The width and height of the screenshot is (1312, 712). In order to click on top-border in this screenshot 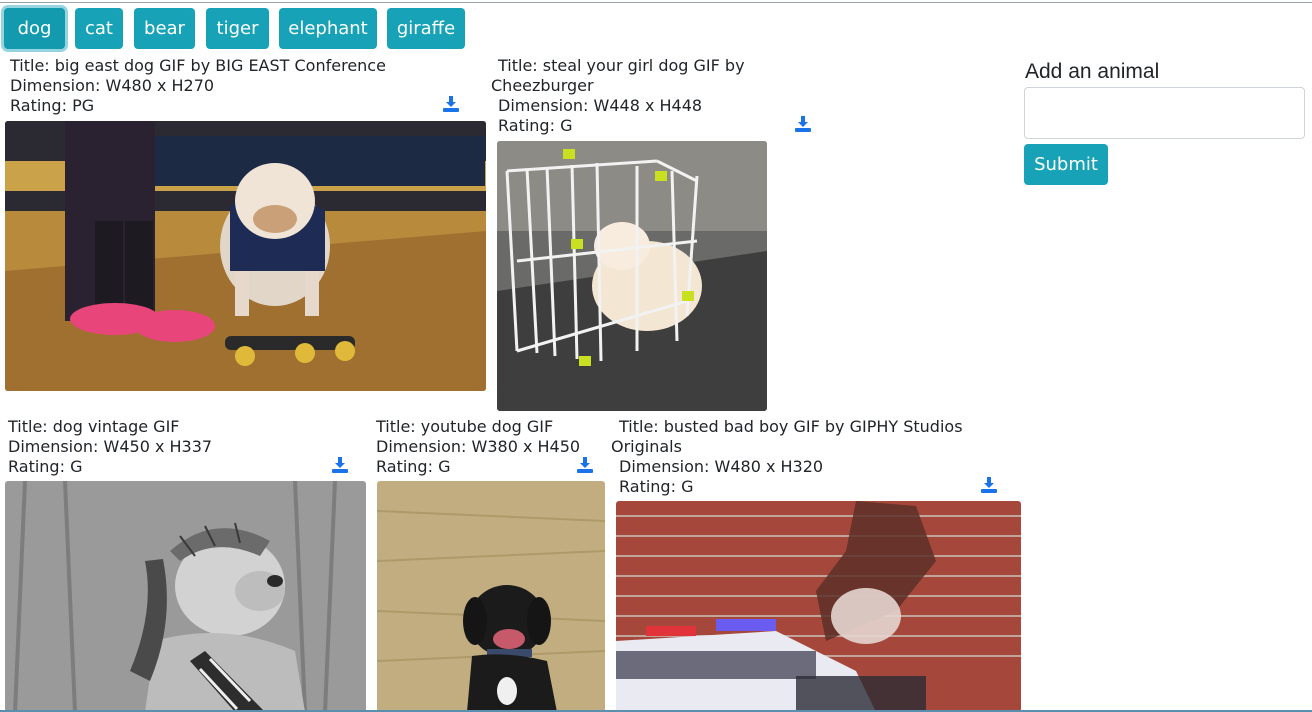, I will do `click(656, 2)`.